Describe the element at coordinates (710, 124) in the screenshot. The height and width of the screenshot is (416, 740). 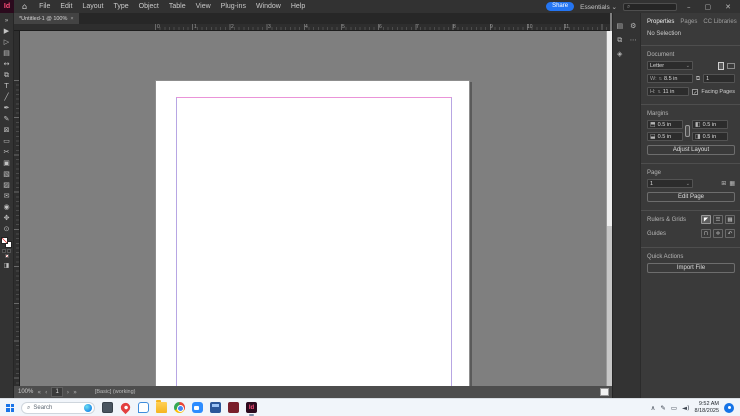
I see `margin-inside-field: ◧ 0.5 in` at that location.